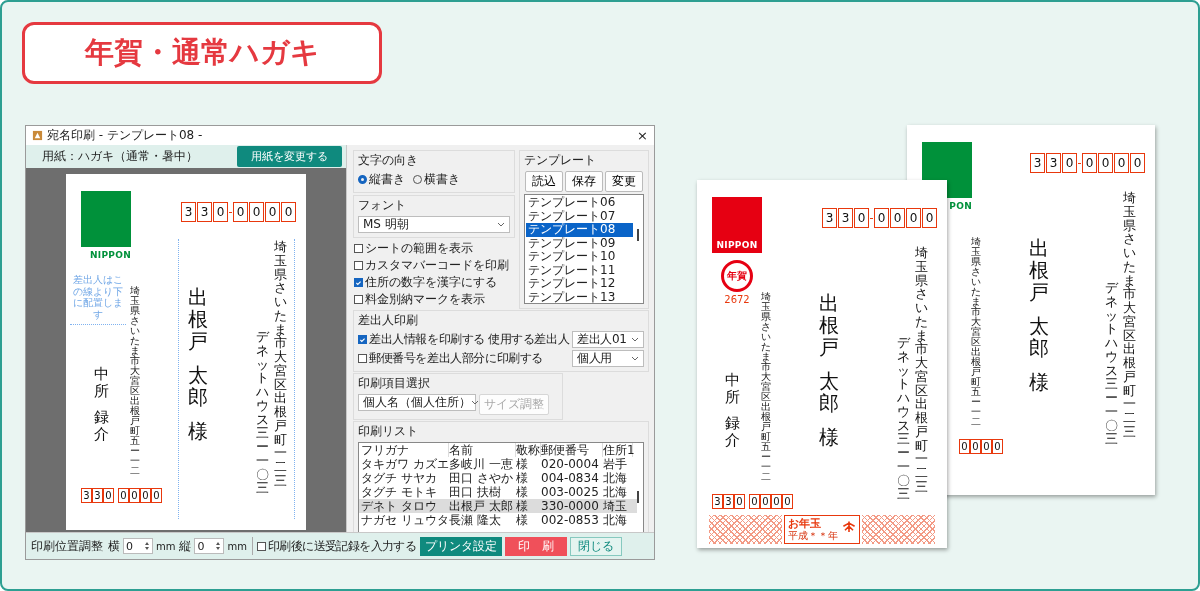  I want to click on checkbox-option: 差出人情報を印刷する, so click(421, 339).